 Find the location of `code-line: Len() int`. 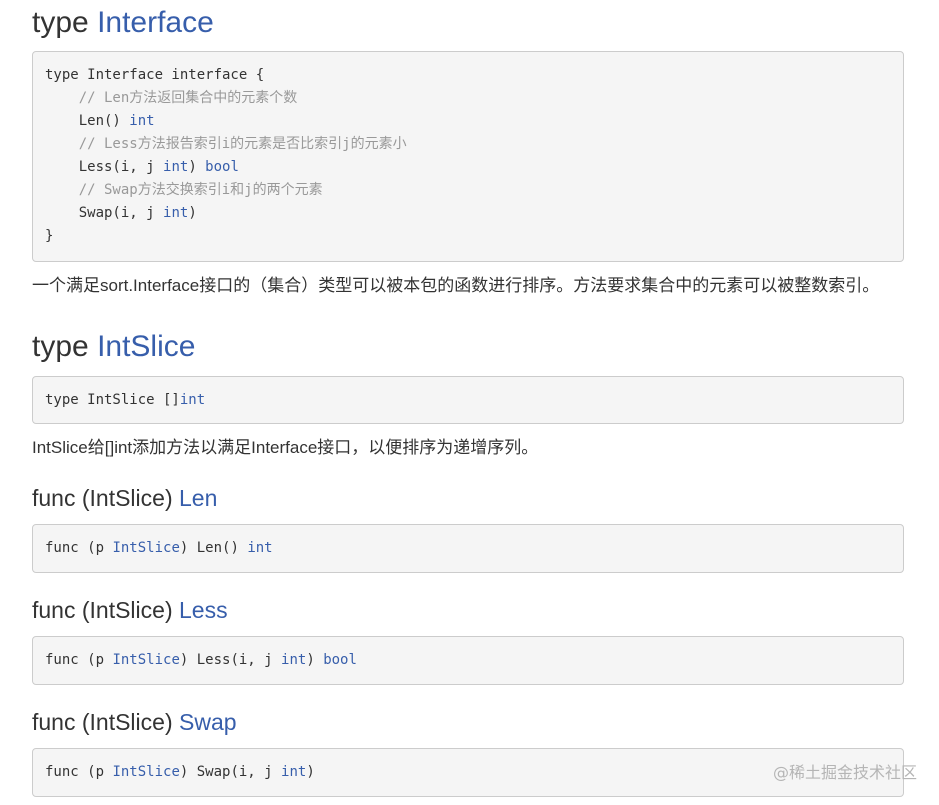

code-line: Len() int is located at coordinates (100, 121).